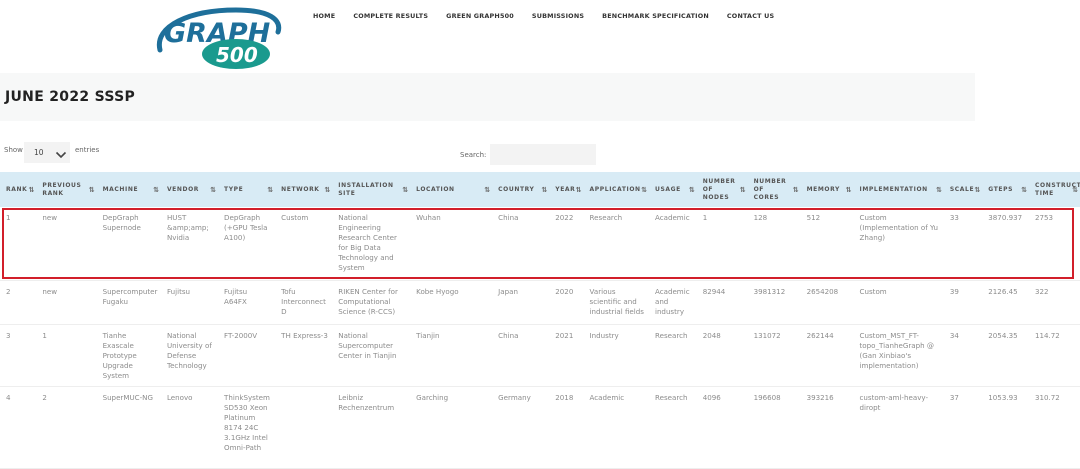  Describe the element at coordinates (616, 189) in the screenshot. I see `col-header: APPLICATION ⇅` at that location.